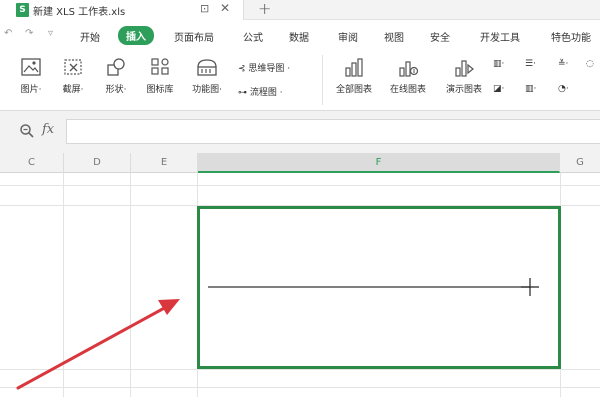  What do you see at coordinates (354, 67) in the screenshot?
I see `all-charts-icon` at bounding box center [354, 67].